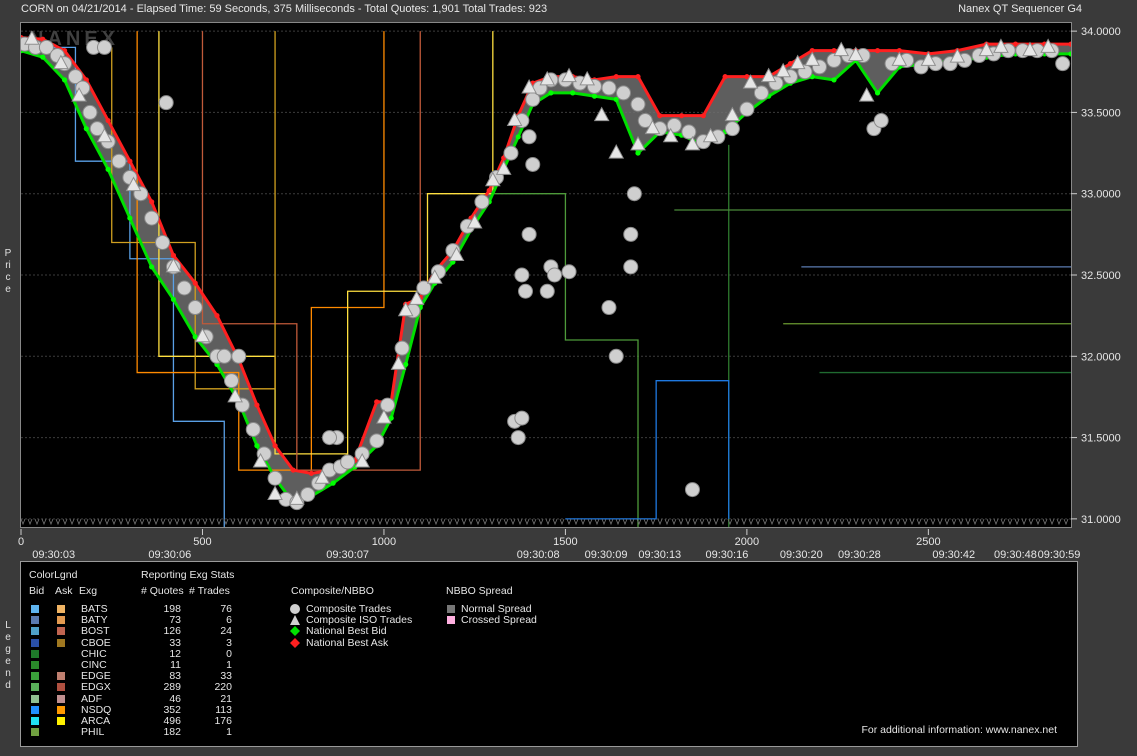 This screenshot has width=1137, height=756. Describe the element at coordinates (229, 642) in the screenshot. I see `legend-trade-count: 3` at that location.